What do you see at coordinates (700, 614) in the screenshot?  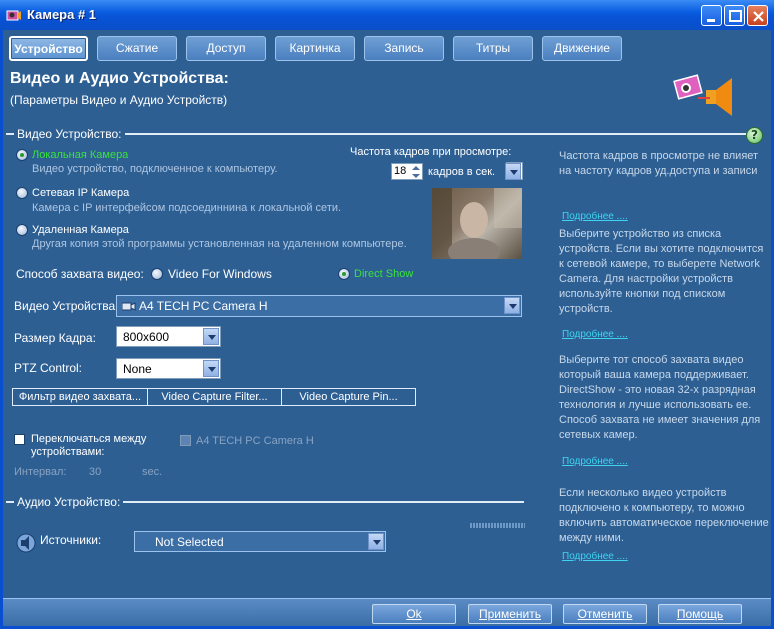 I see `help-button: Помощь` at bounding box center [700, 614].